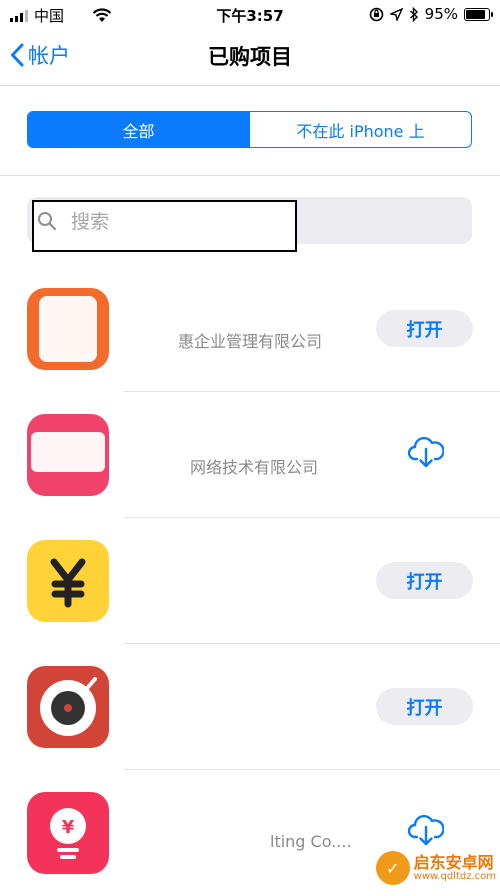  What do you see at coordinates (413, 14) in the screenshot?
I see `bluetooth-icon` at bounding box center [413, 14].